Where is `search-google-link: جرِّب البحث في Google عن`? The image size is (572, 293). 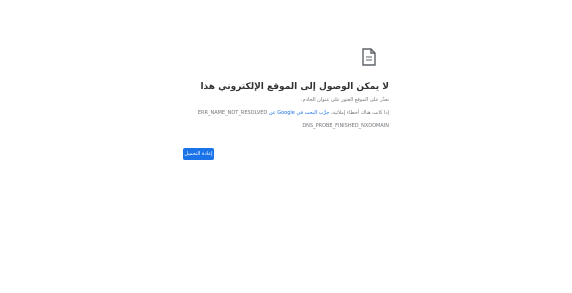 search-google-link: جرِّب البحث في Google عن is located at coordinates (299, 113).